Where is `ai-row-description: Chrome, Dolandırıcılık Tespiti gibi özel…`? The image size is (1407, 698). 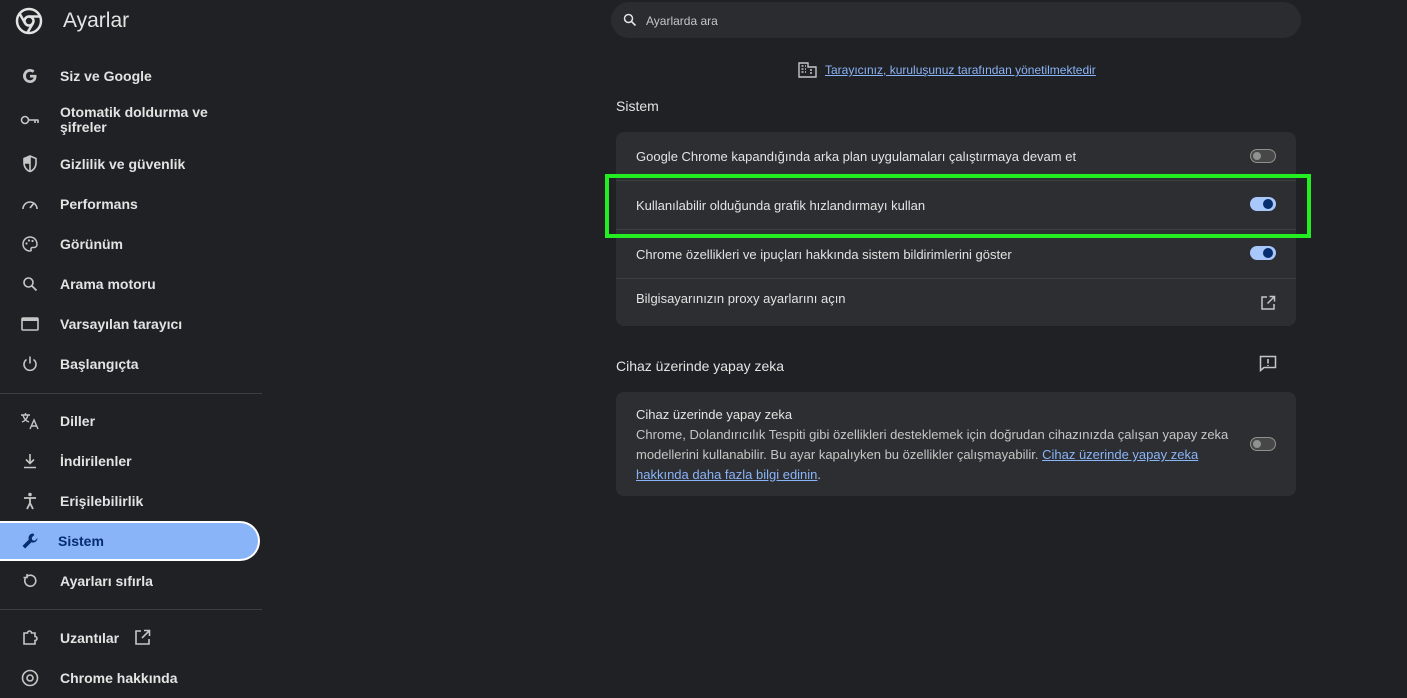 ai-row-description: Chrome, Dolandırıcılık Tespiti gibi özel… is located at coordinates (936, 455).